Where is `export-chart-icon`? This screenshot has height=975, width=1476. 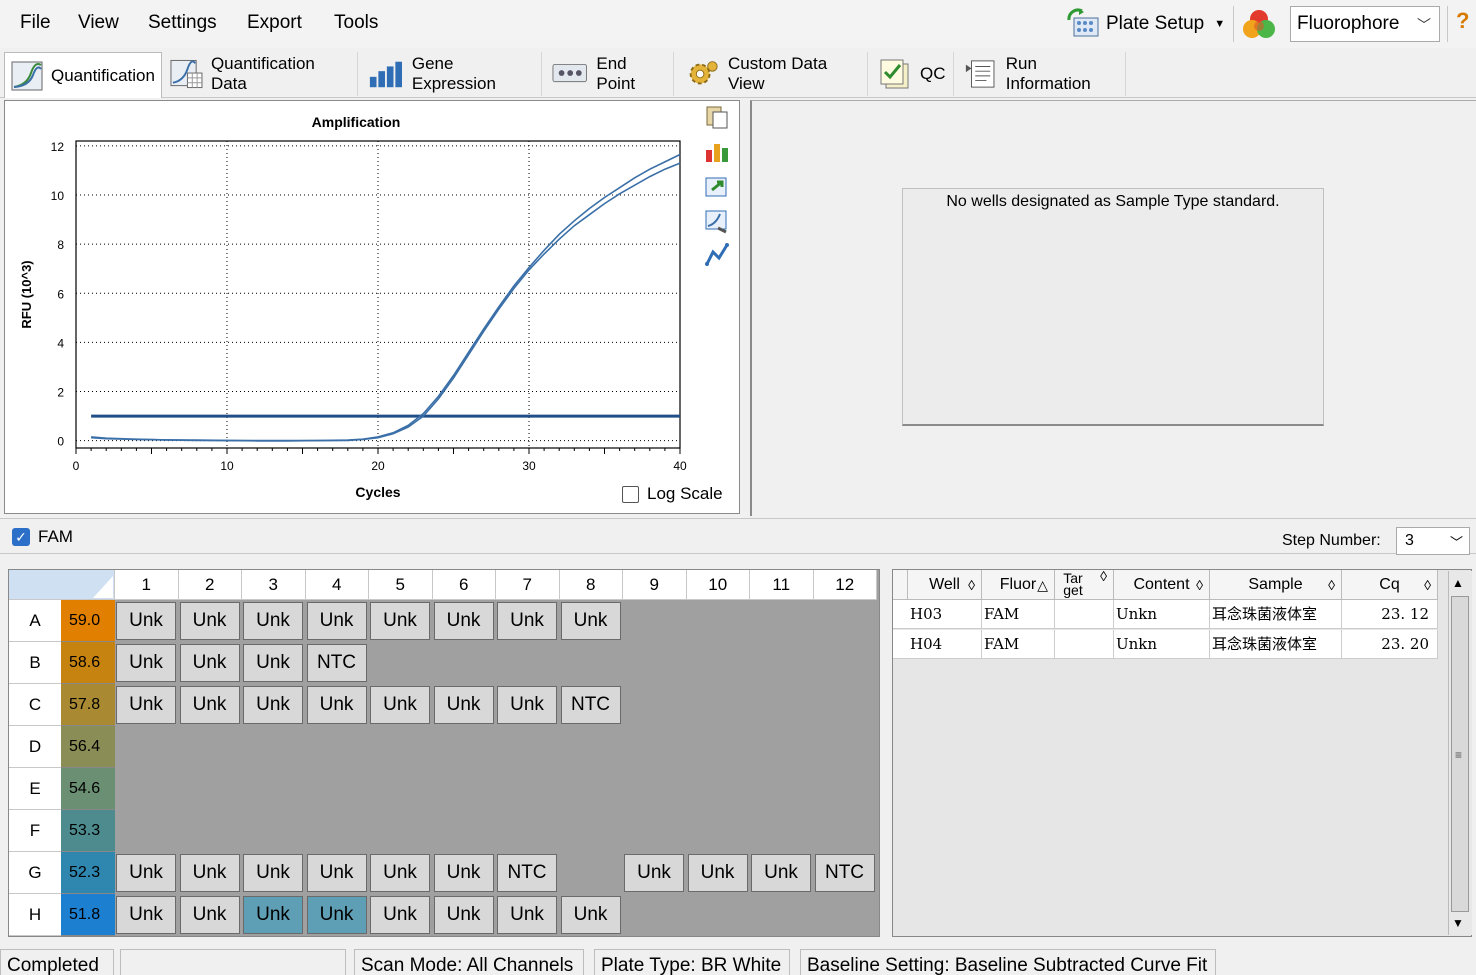
export-chart-icon is located at coordinates (717, 187).